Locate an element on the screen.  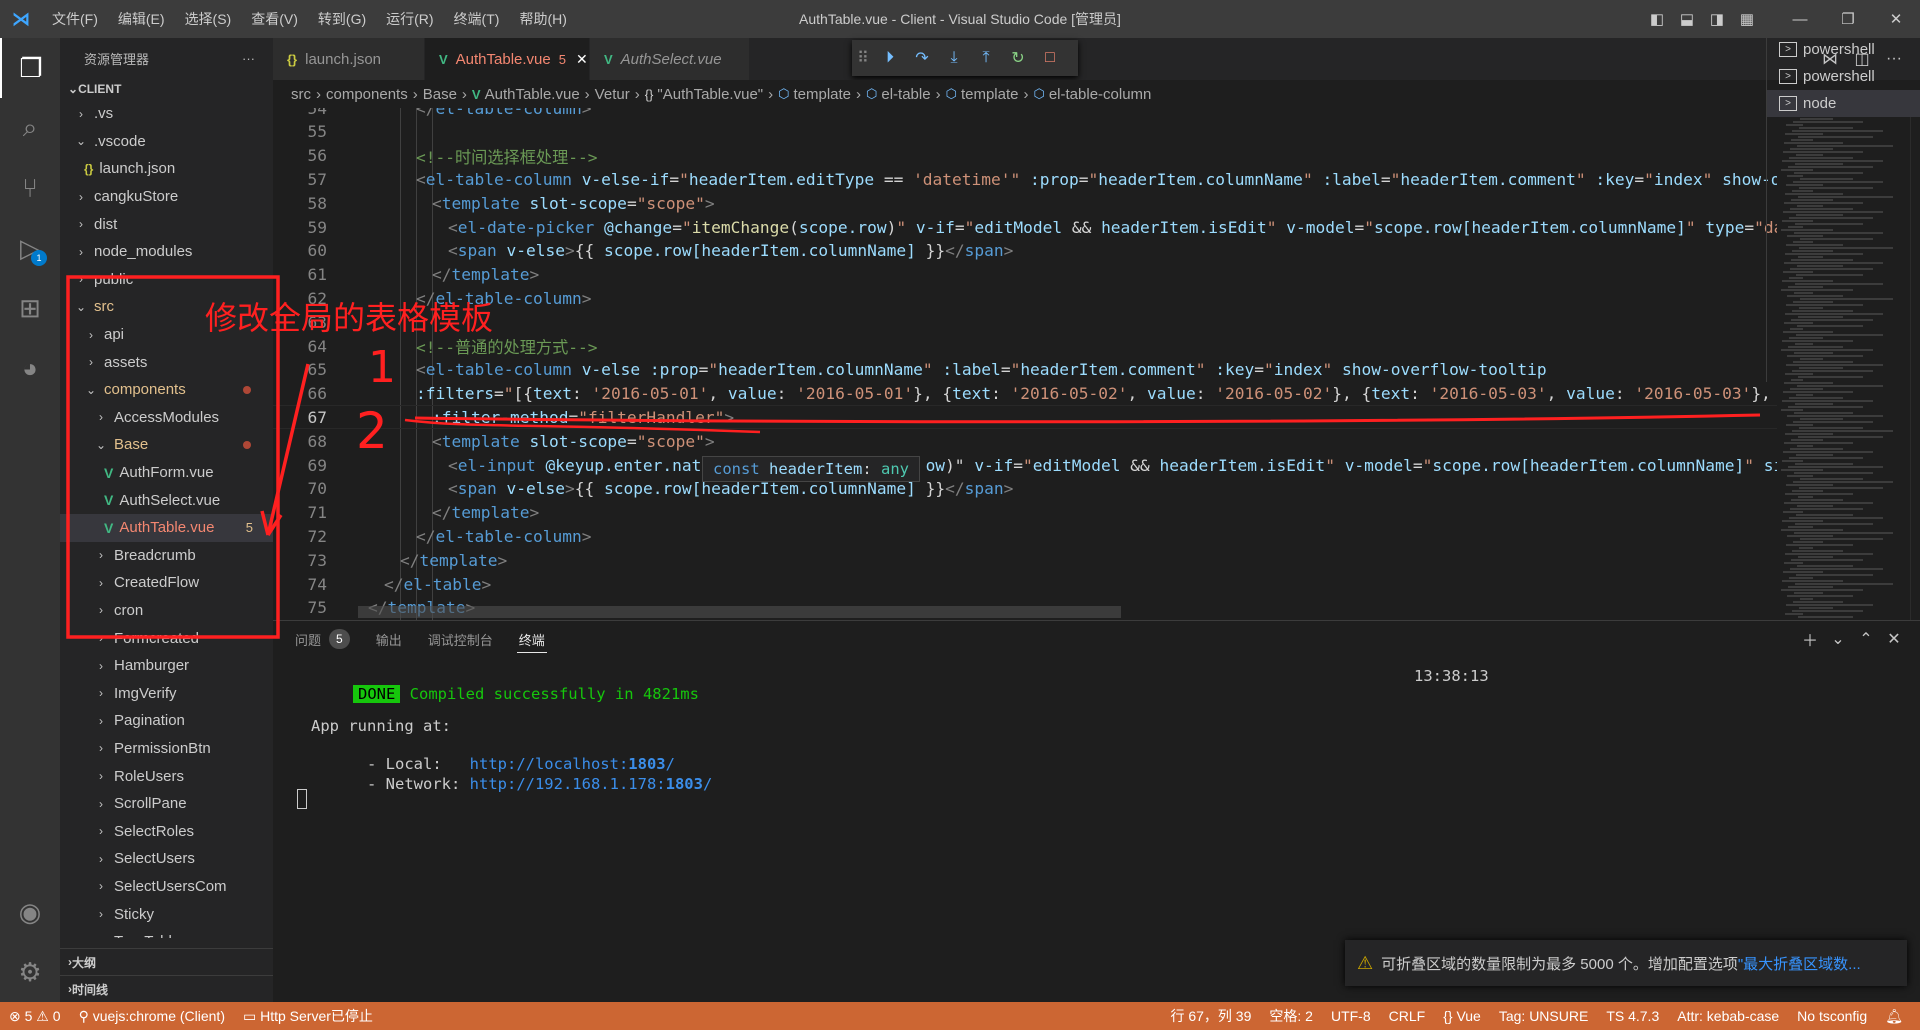
terminal-instance: > node is located at coordinates (1843, 103).